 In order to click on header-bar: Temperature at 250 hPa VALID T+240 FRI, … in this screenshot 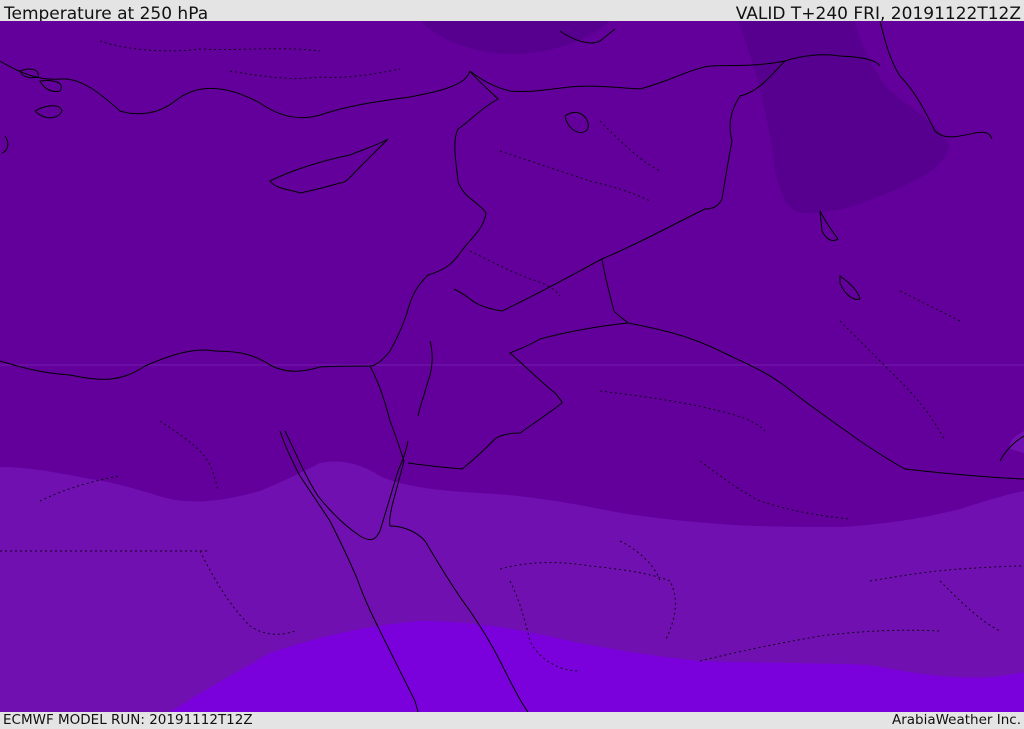, I will do `click(512, 12)`.